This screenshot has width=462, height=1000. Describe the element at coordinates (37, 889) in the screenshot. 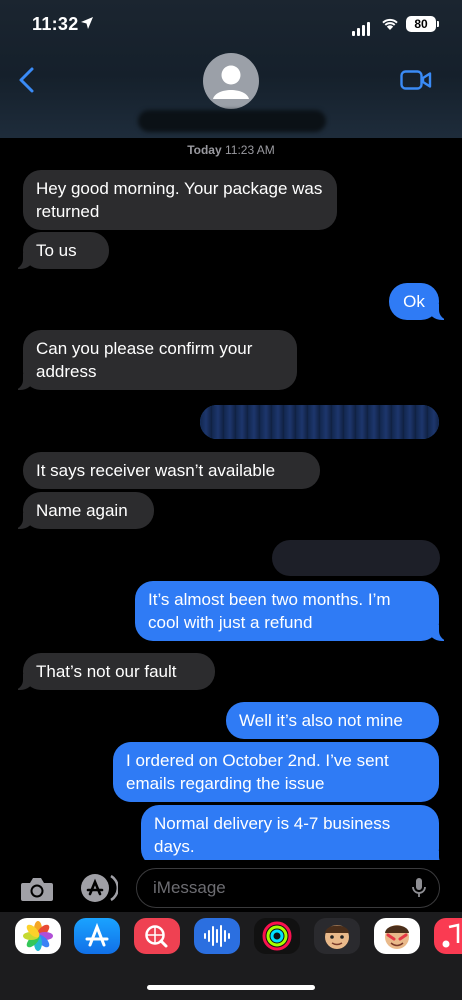

I see `camera-icon` at that location.